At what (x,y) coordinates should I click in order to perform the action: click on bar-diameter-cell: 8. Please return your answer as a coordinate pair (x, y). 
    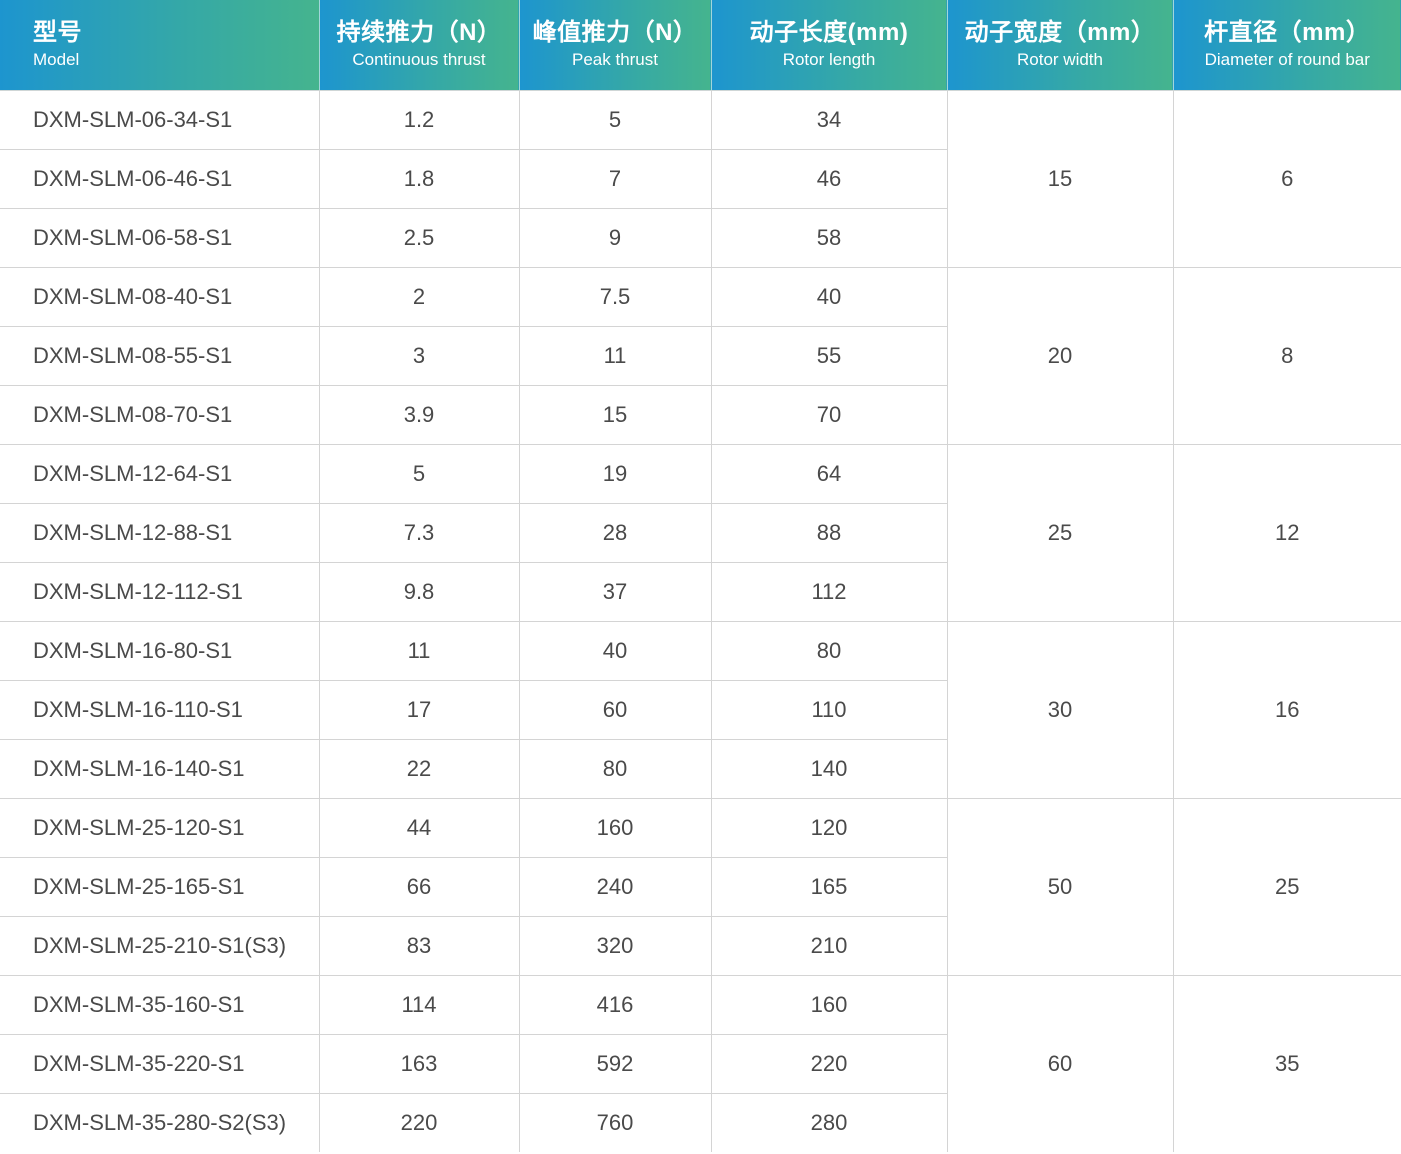
    Looking at the image, I should click on (1286, 356).